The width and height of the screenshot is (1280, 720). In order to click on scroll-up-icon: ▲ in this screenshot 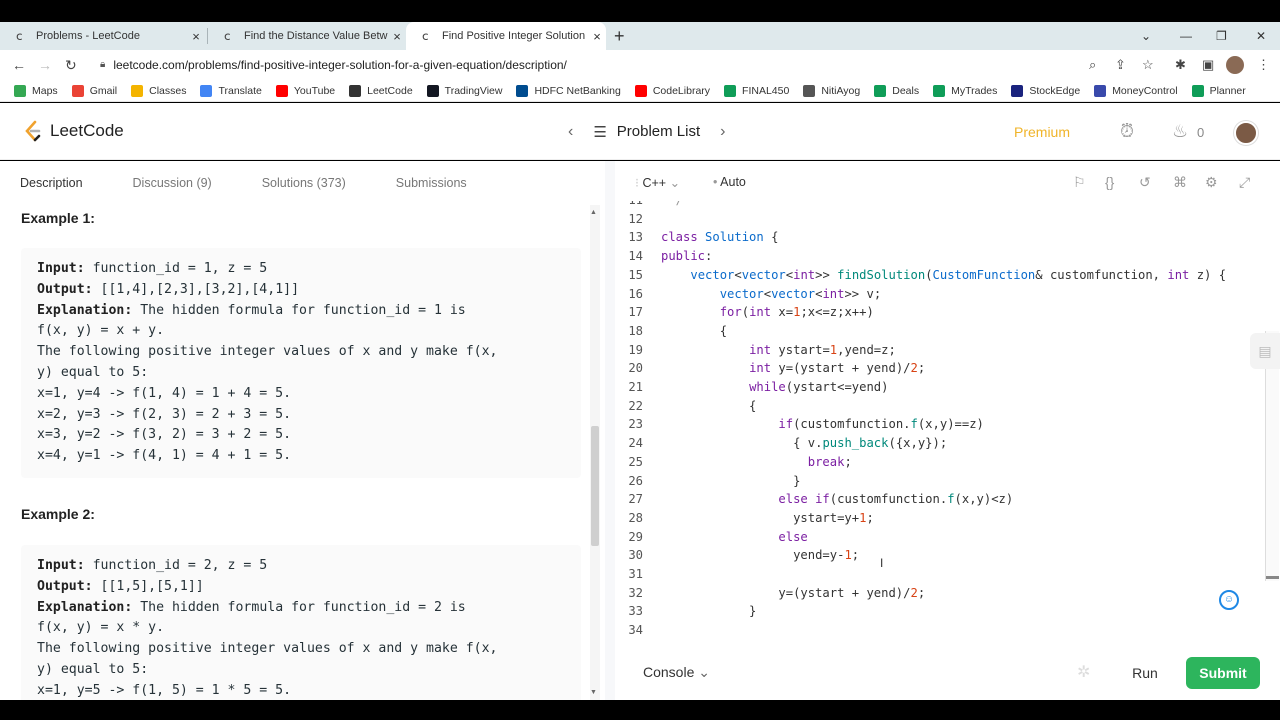, I will do `click(593, 212)`.